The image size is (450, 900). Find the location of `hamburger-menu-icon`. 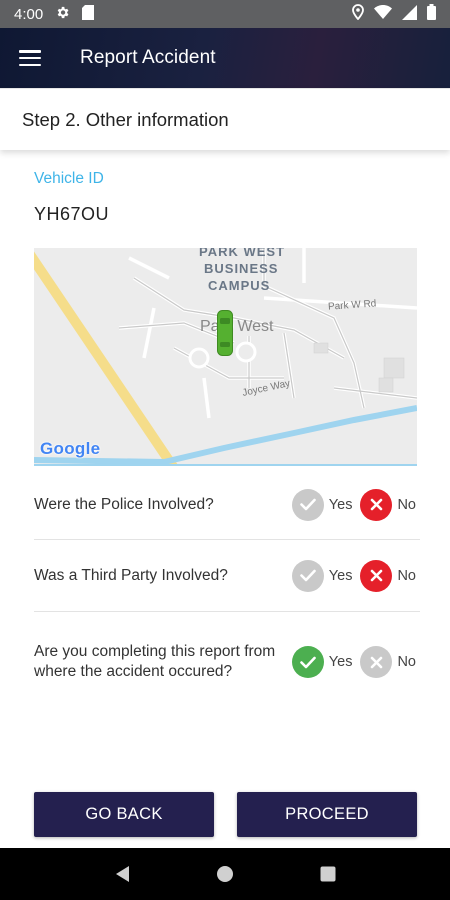

hamburger-menu-icon is located at coordinates (30, 58).